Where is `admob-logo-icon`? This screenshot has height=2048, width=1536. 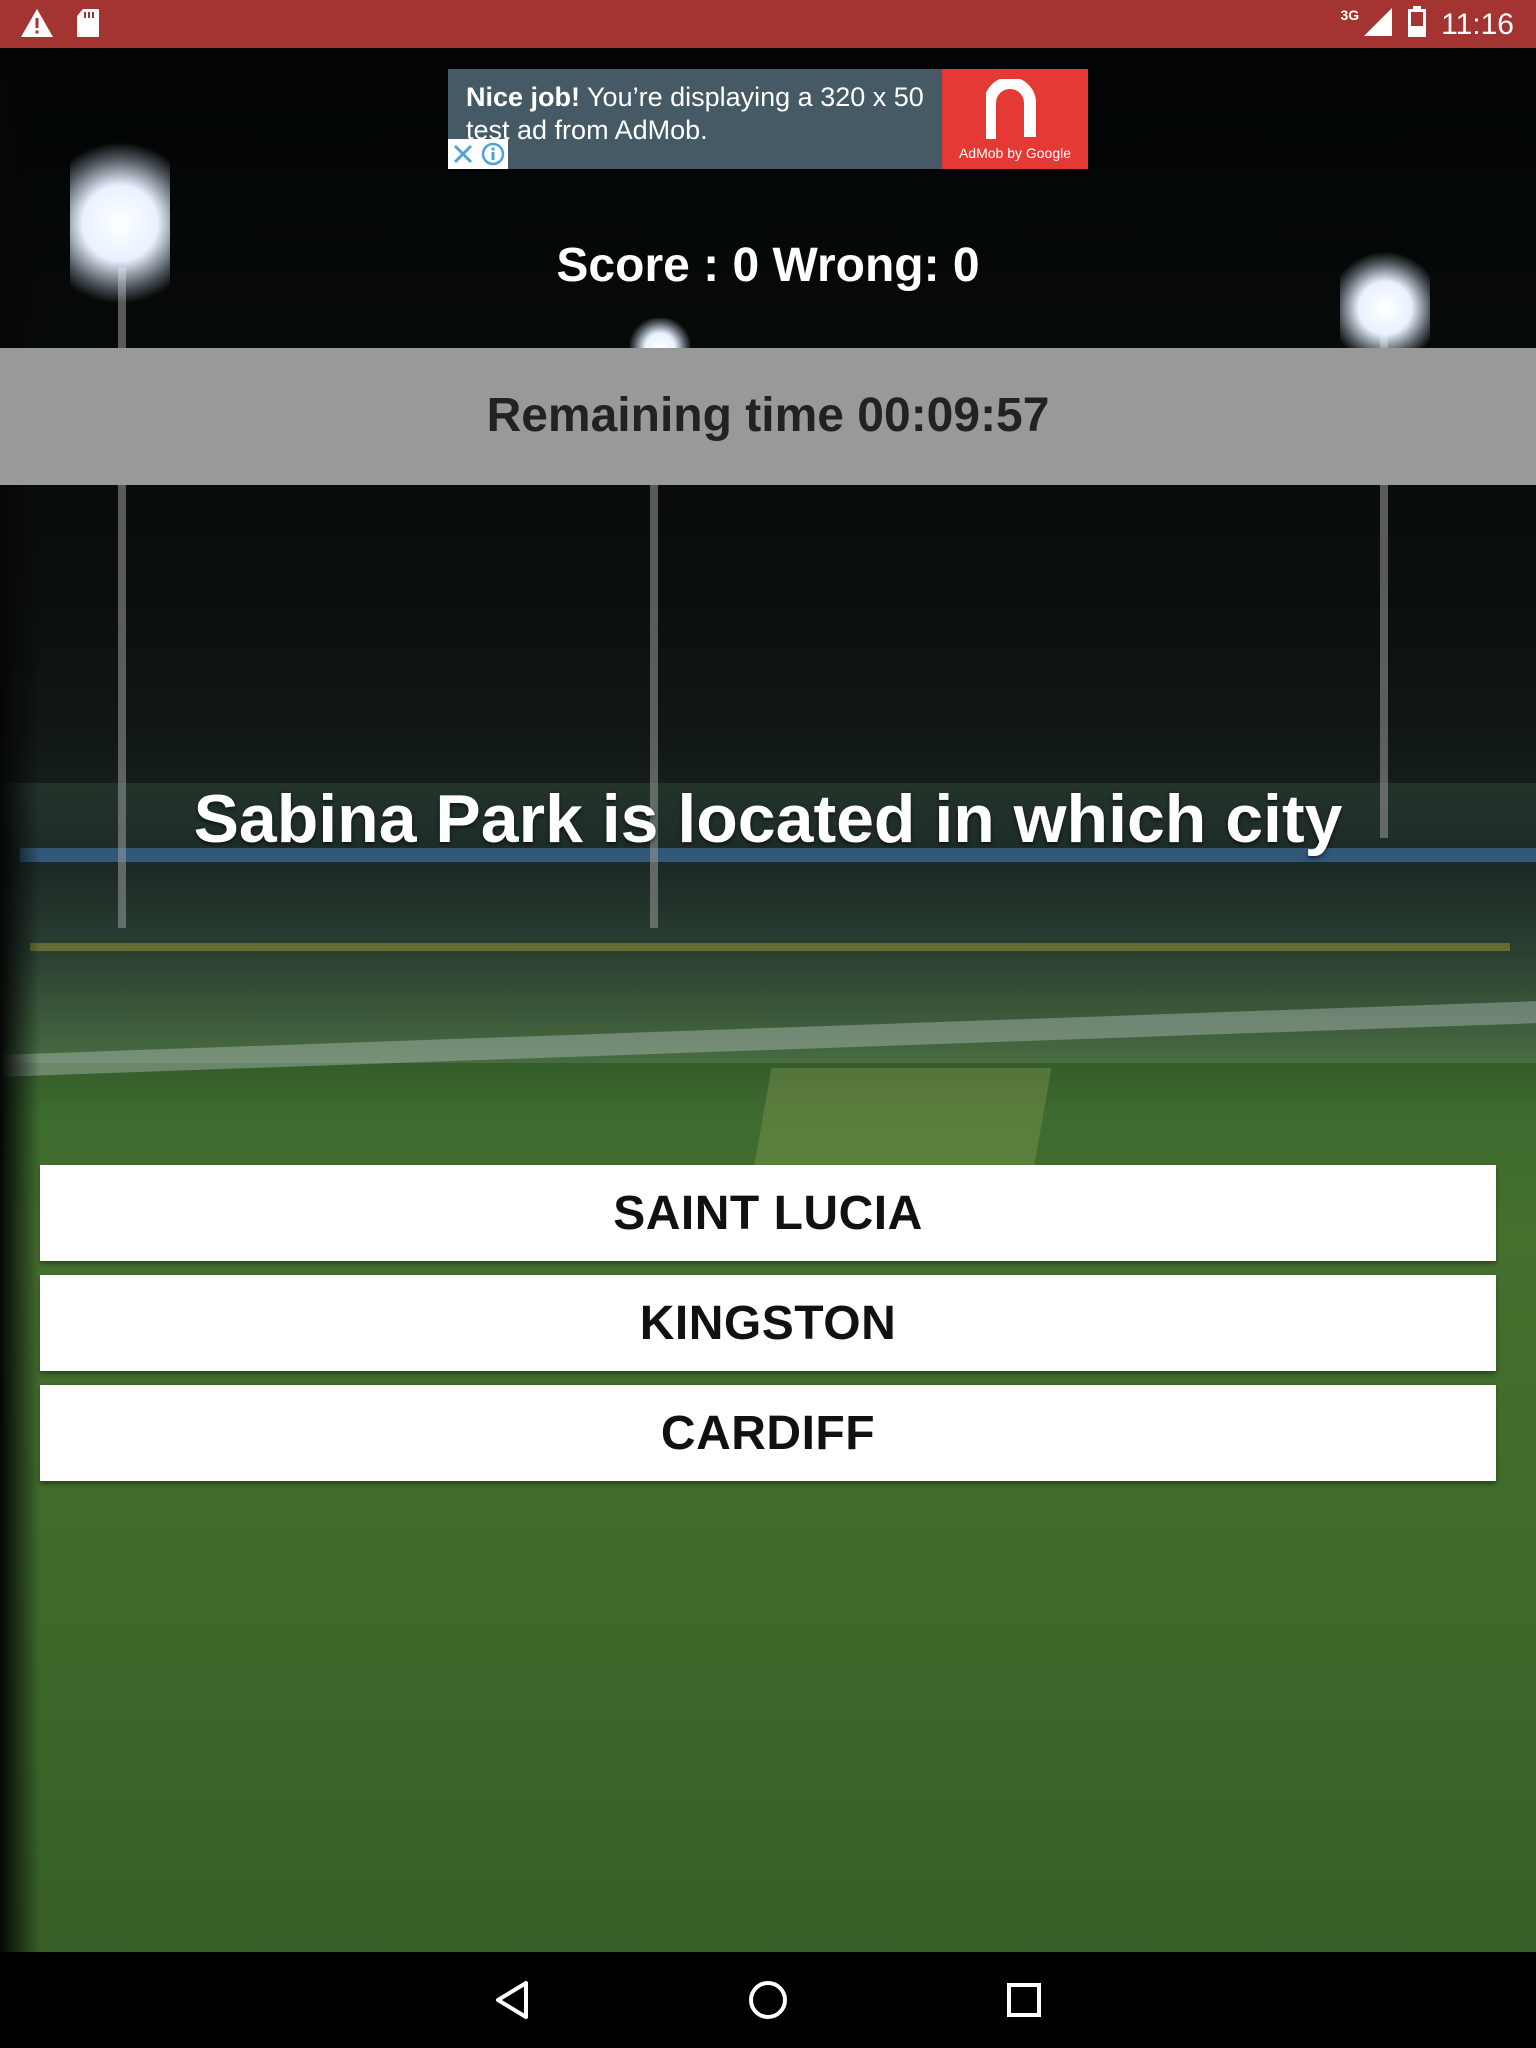
admob-logo-icon is located at coordinates (1015, 110).